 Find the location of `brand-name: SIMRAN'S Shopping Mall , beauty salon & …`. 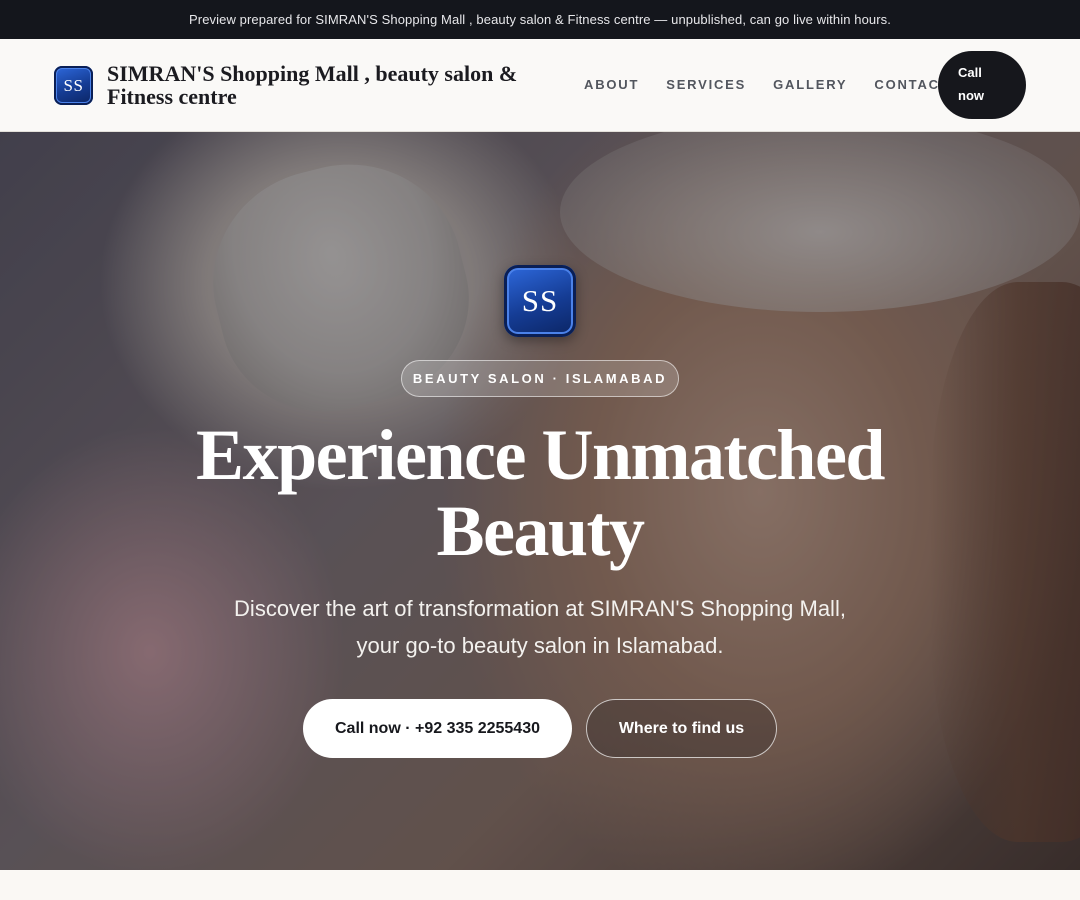

brand-name: SIMRAN'S Shopping Mall , beauty salon & … is located at coordinates (332, 85).